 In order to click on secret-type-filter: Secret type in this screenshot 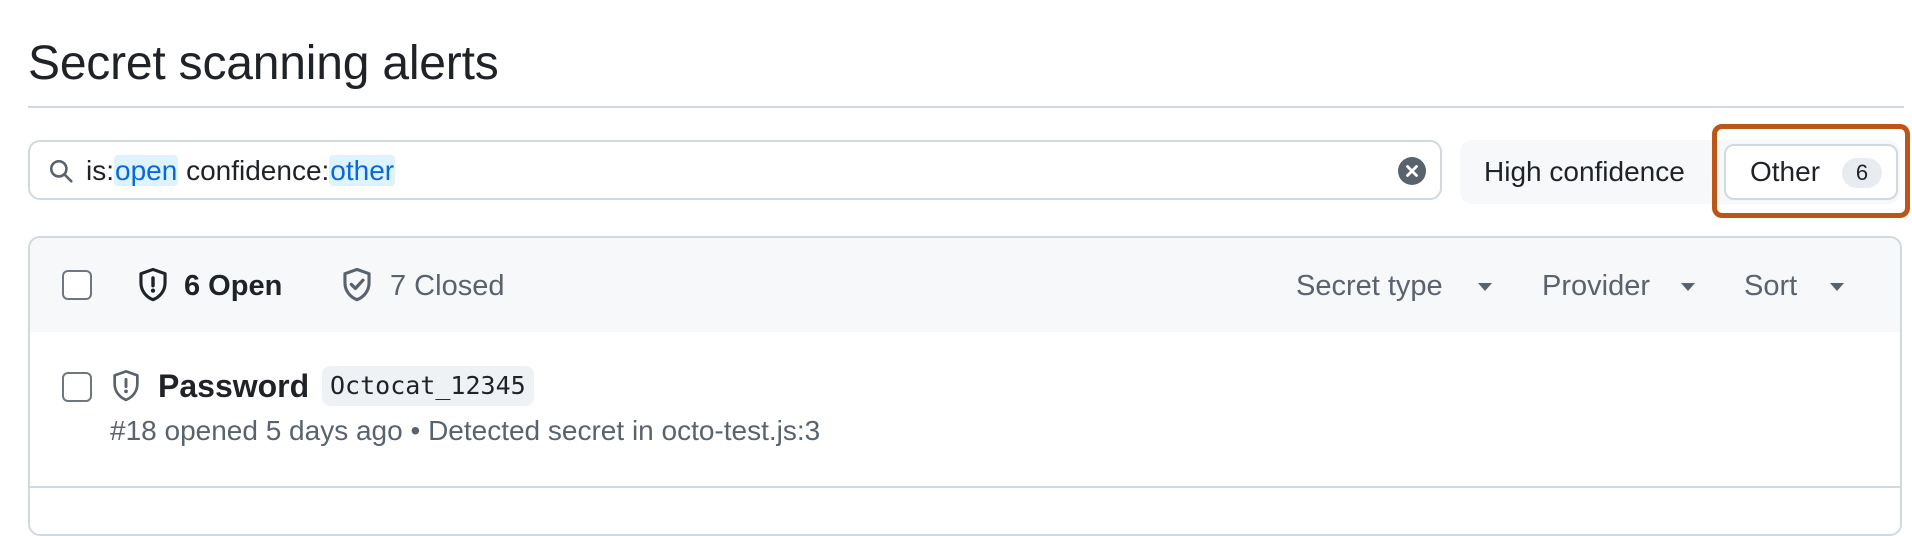, I will do `click(1369, 286)`.